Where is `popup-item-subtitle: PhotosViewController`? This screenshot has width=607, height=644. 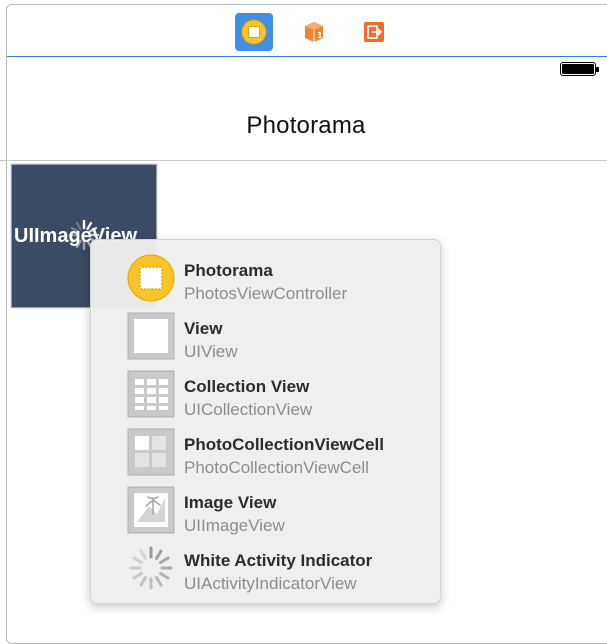 popup-item-subtitle: PhotosViewController is located at coordinates (266, 293).